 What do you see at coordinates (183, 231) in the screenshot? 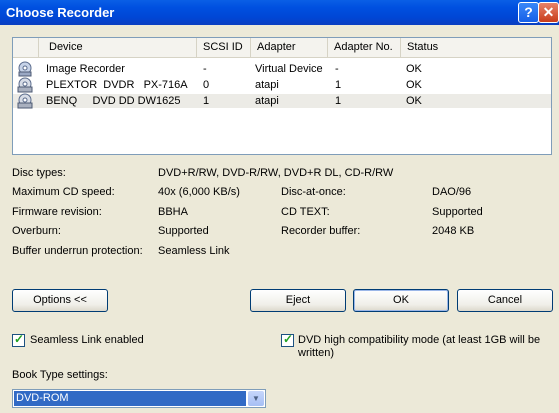
I see `overburn-value: Supported` at bounding box center [183, 231].